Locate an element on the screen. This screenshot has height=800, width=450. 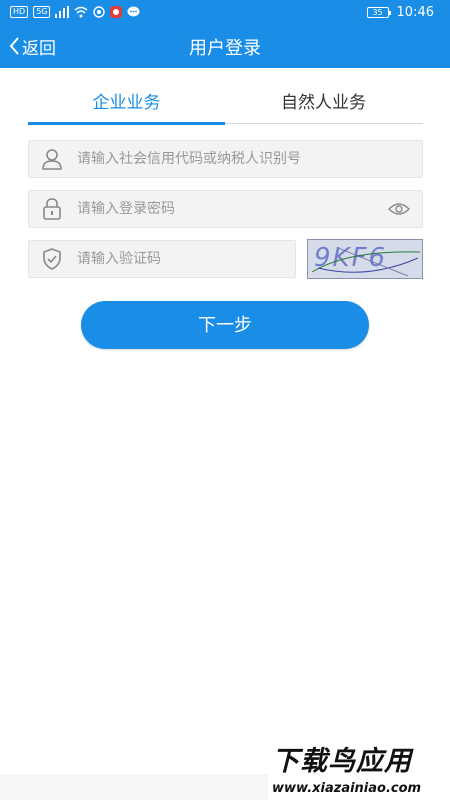
captcha-field is located at coordinates (162, 259).